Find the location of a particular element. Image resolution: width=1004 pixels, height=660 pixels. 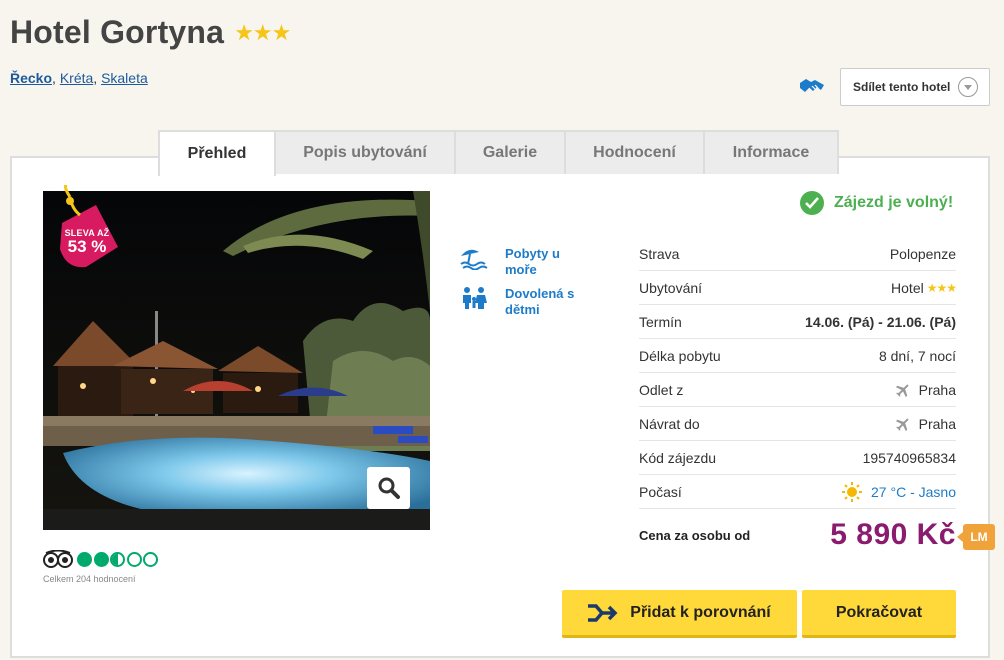

handshake-icon is located at coordinates (812, 87).